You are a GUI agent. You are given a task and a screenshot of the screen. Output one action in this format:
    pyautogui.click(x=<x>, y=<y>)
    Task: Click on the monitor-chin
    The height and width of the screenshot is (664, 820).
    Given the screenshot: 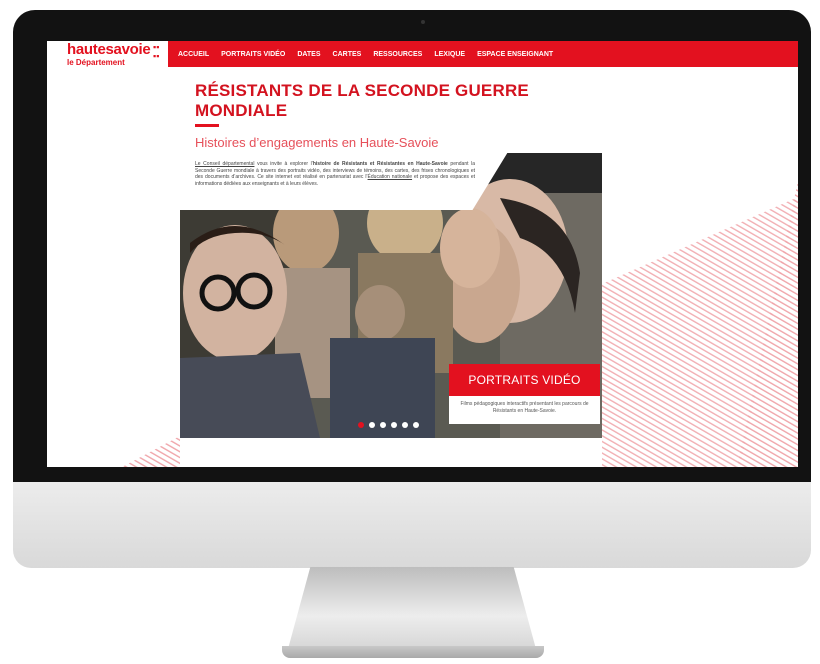 What is the action you would take?
    pyautogui.click(x=412, y=525)
    